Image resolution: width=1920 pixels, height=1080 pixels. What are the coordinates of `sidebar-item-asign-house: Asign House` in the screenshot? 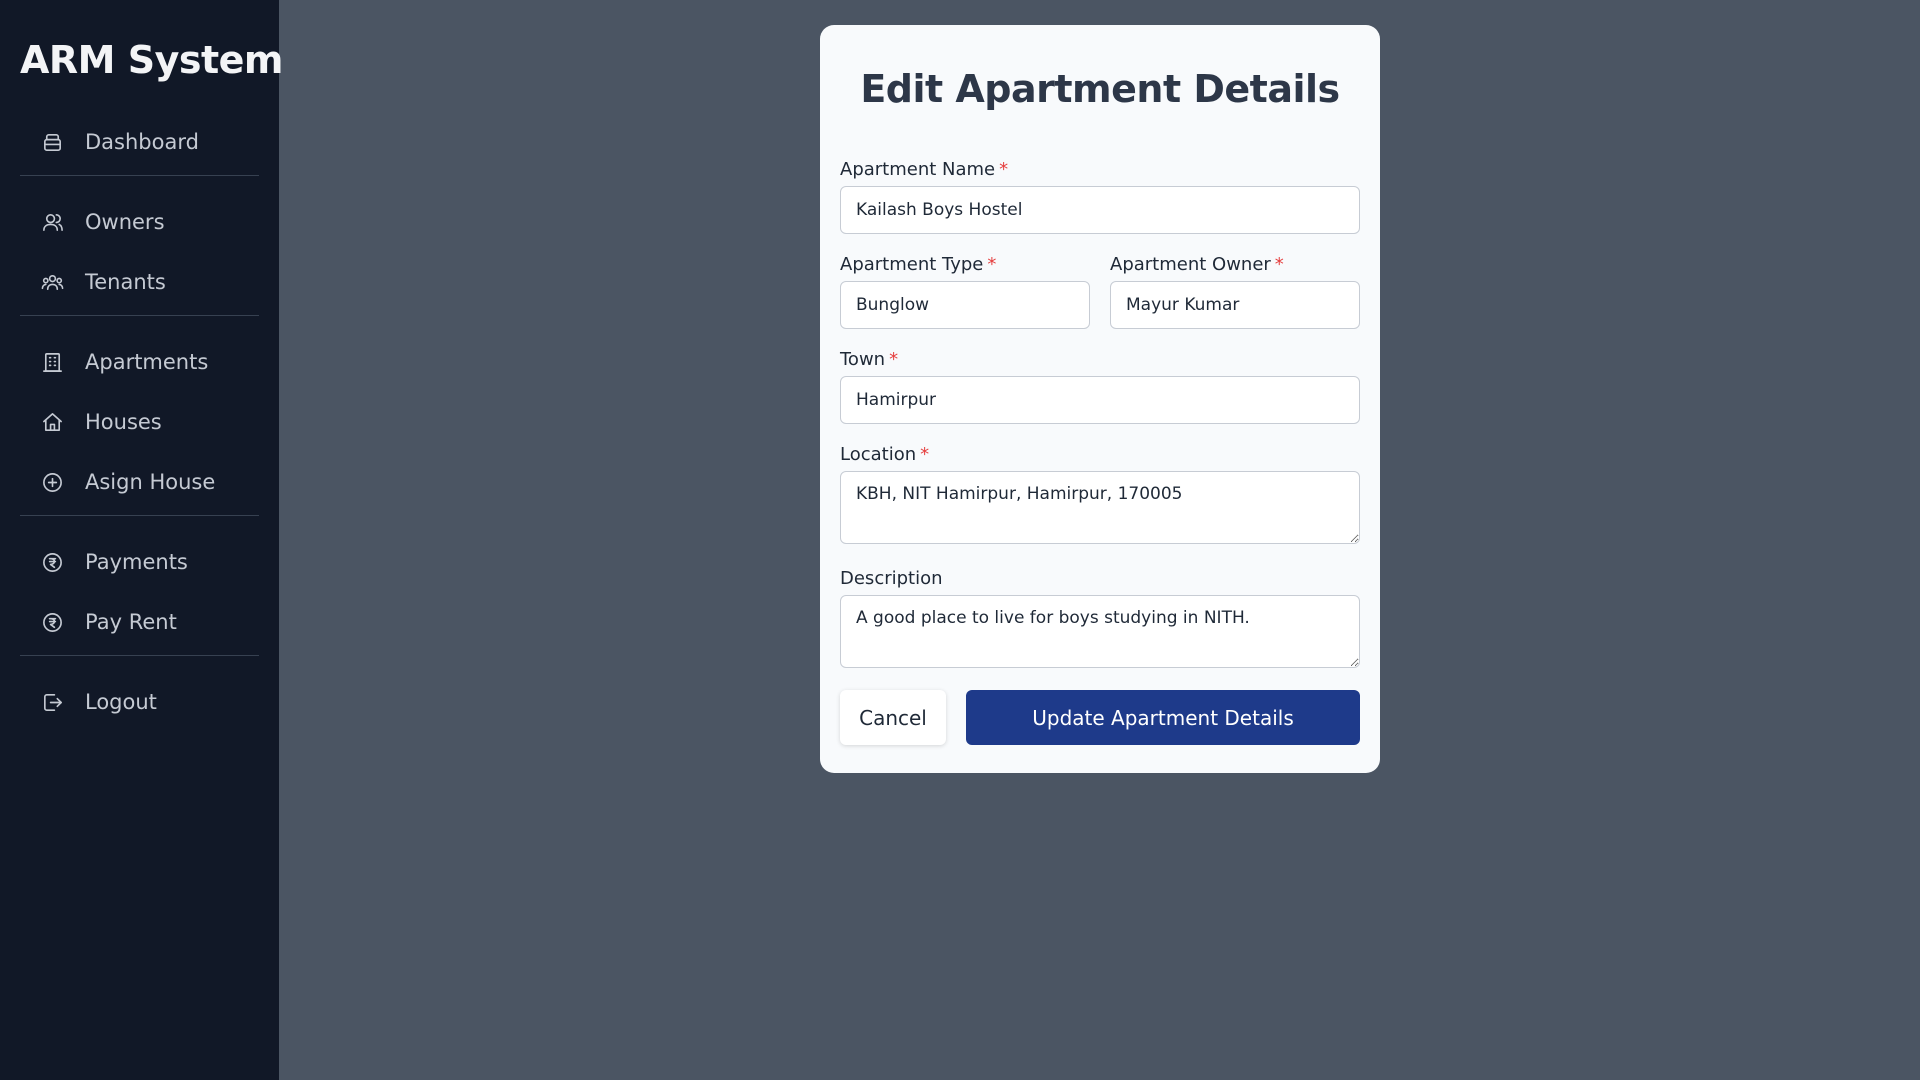 It's located at (139, 482).